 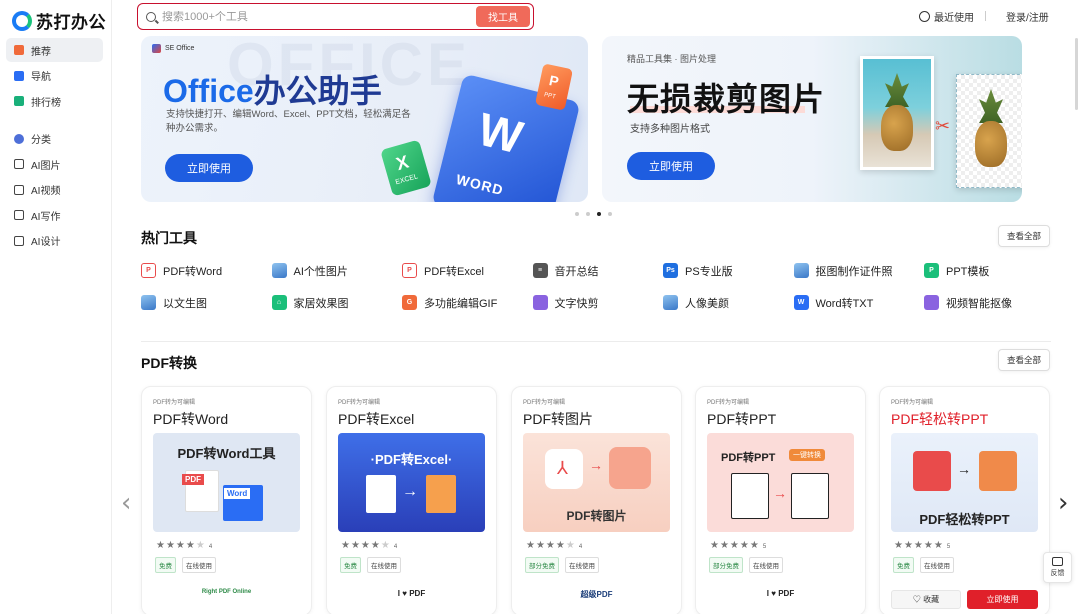 What do you see at coordinates (728, 270) in the screenshot?
I see `tool-item: Ps PS专业版` at bounding box center [728, 270].